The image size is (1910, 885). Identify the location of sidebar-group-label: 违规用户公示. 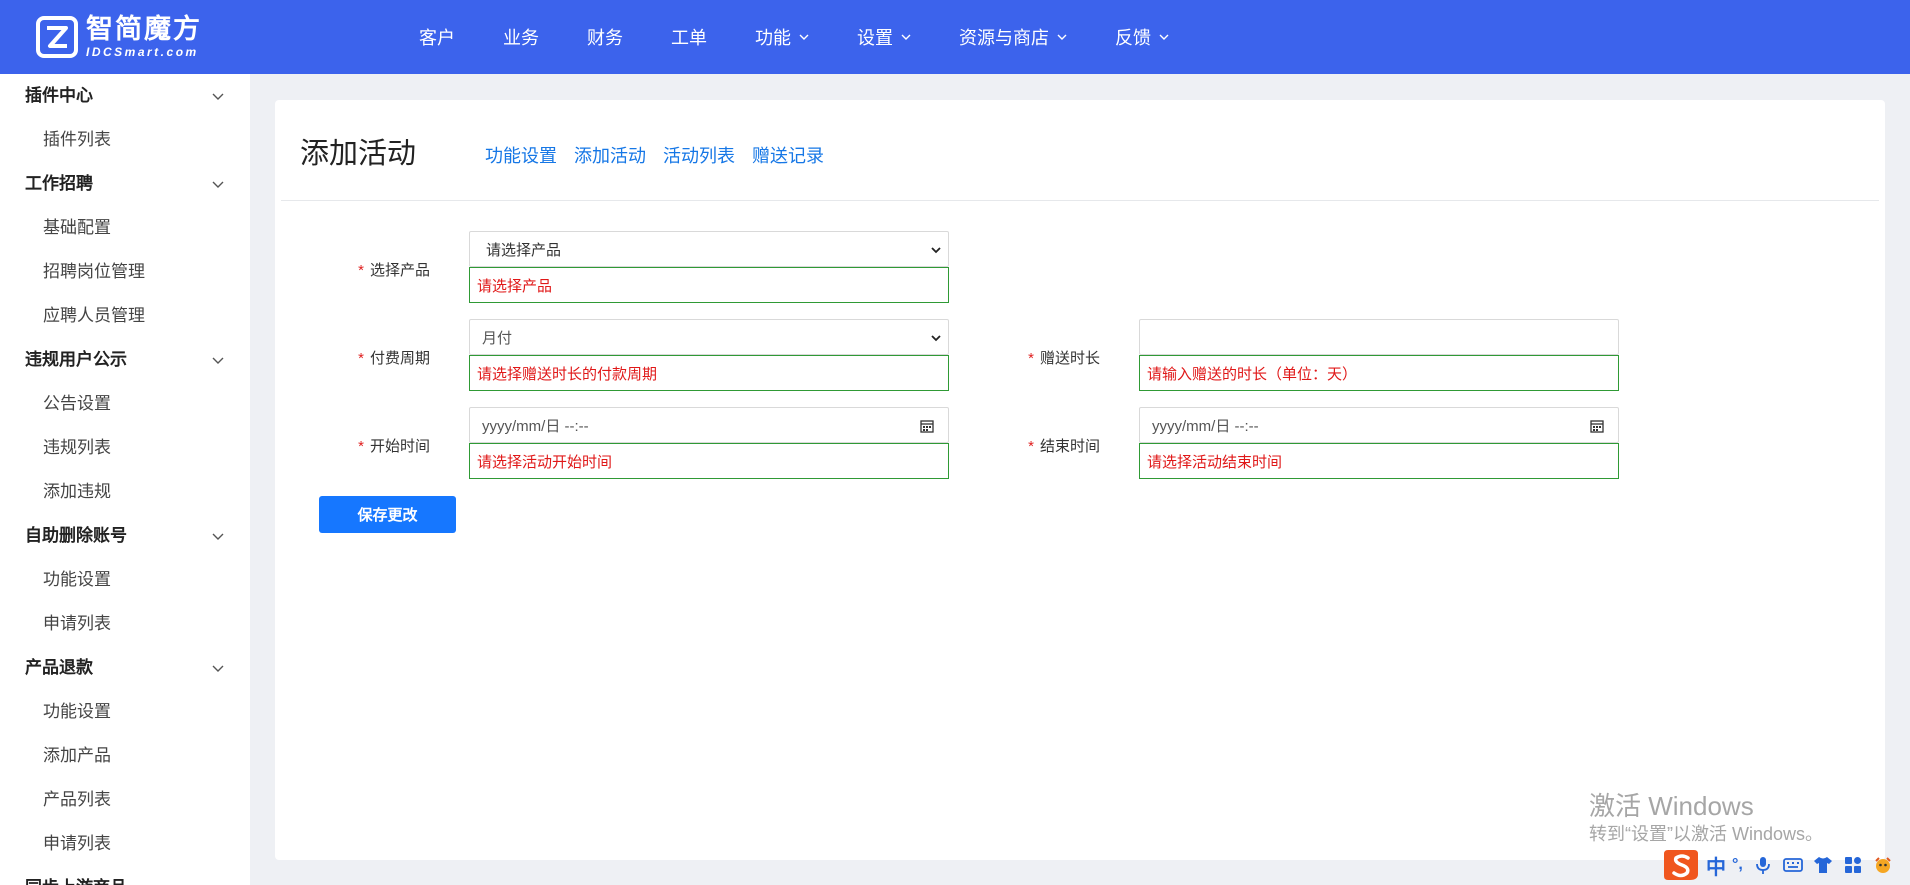
(76, 359).